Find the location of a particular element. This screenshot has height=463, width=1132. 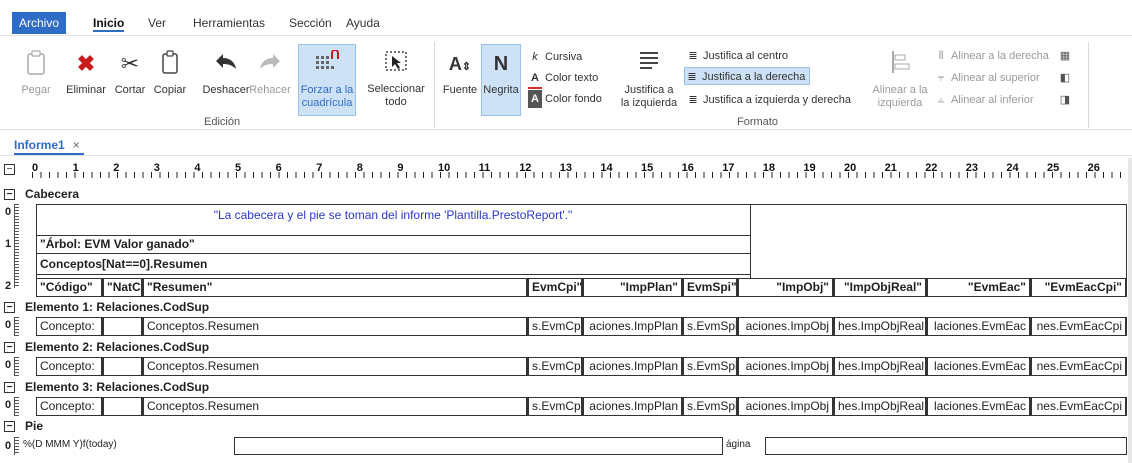

justifica-izq-der-button: ≣ Justifica a izquierda y derecha is located at coordinates (768, 100).